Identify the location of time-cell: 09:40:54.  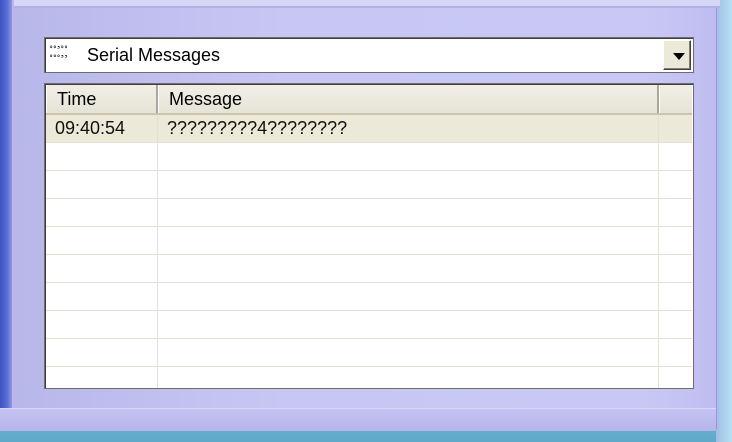
(102, 128).